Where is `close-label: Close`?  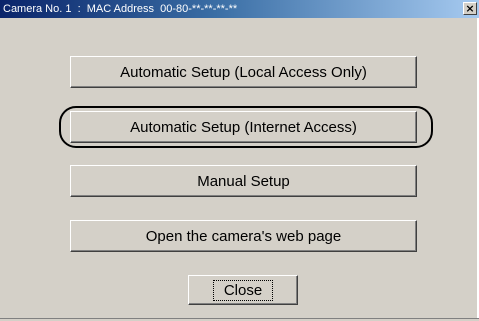 close-label: Close is located at coordinates (243, 290).